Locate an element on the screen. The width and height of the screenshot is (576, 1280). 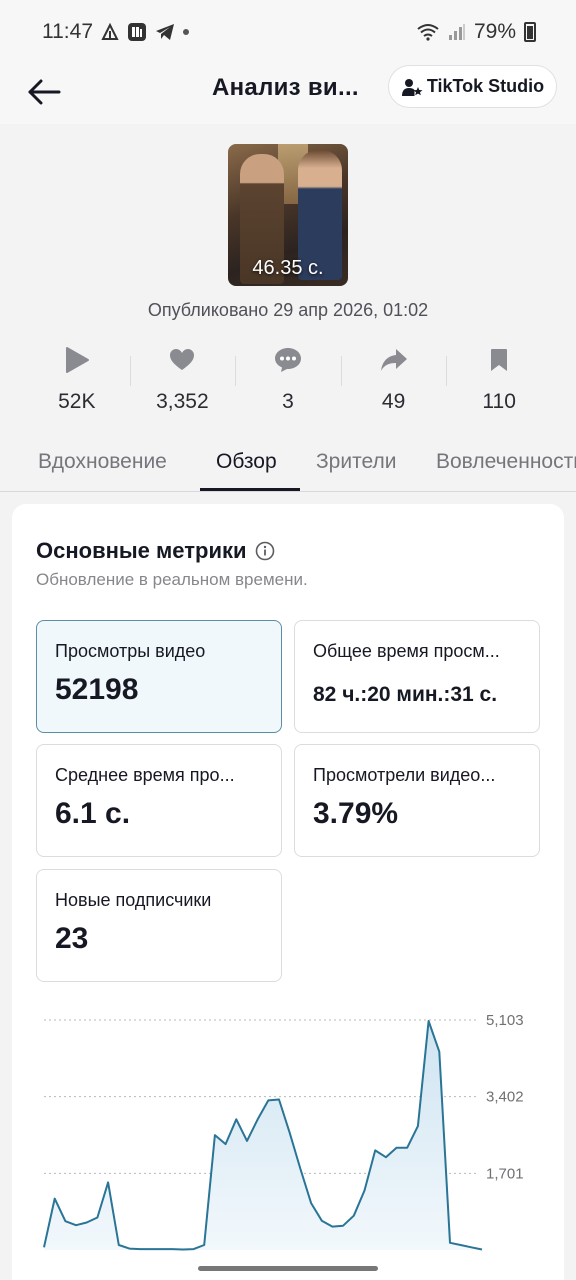
wifi-icon is located at coordinates (428, 32).